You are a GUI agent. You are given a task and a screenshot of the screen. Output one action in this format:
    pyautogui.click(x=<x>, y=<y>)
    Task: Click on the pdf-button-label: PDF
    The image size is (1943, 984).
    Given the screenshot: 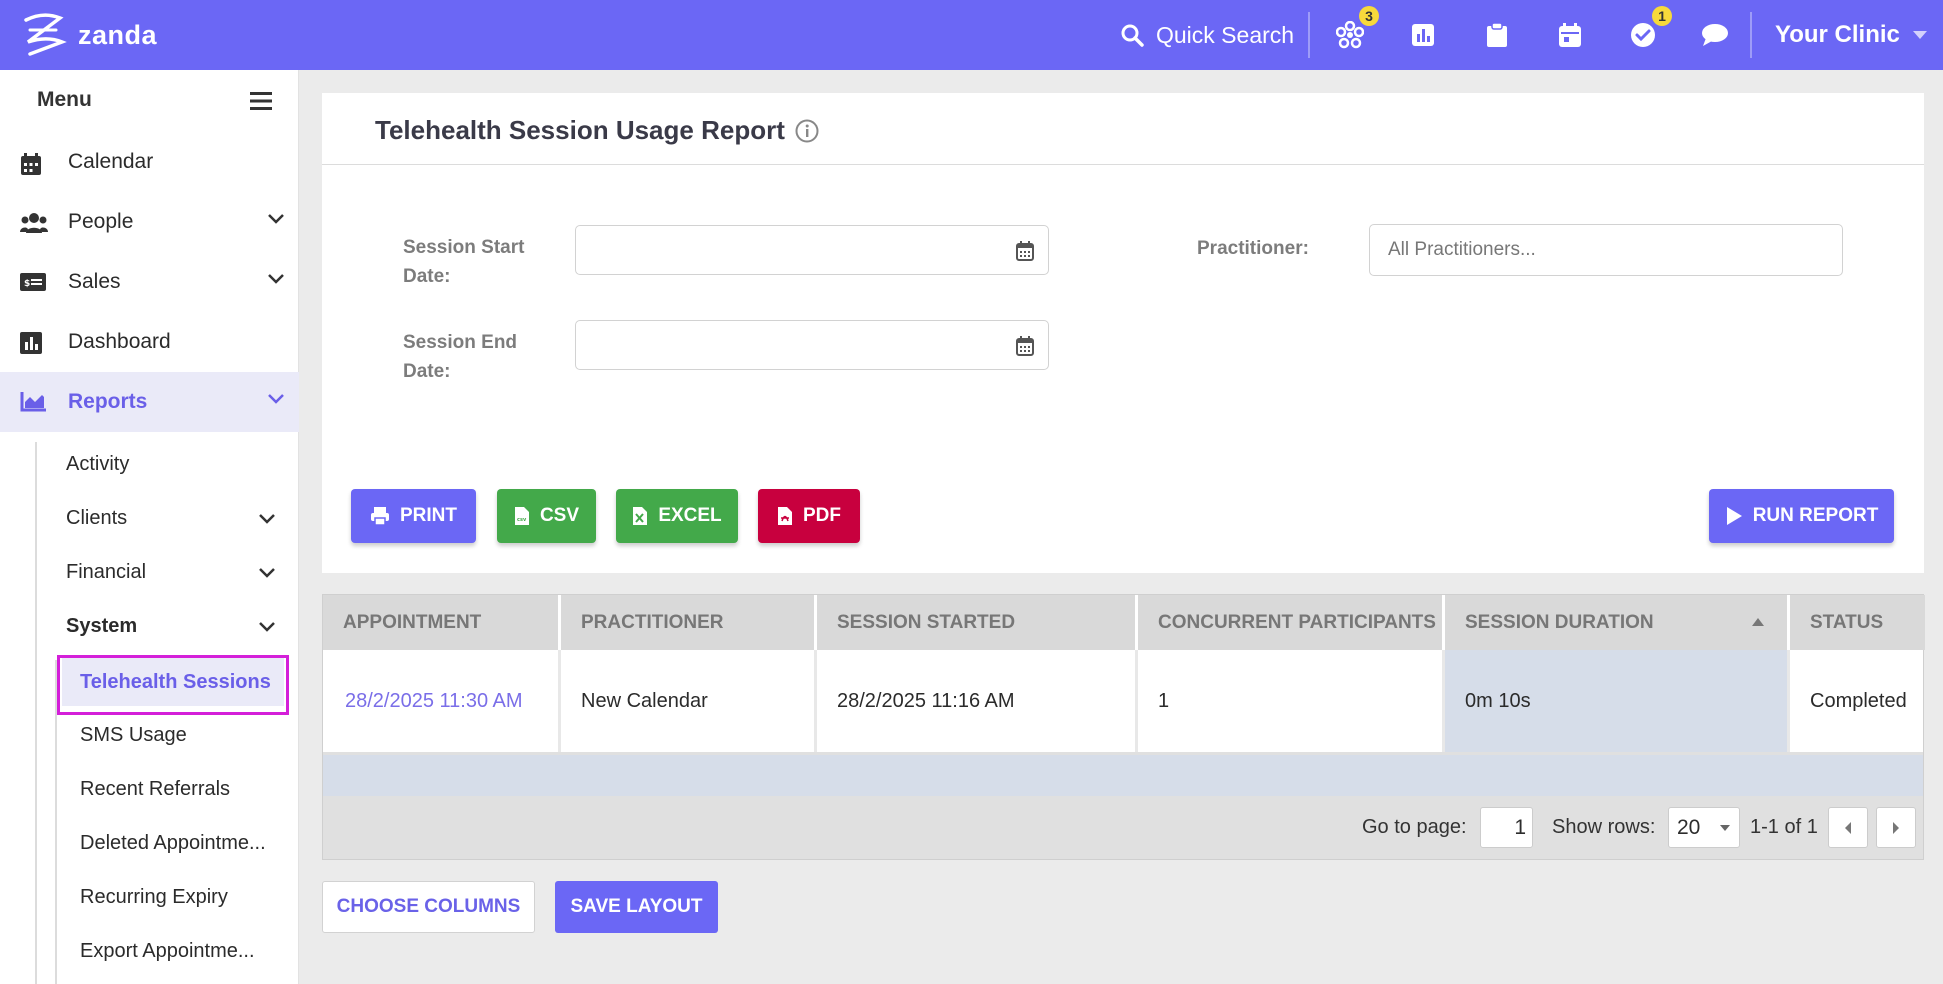 What is the action you would take?
    pyautogui.click(x=822, y=515)
    